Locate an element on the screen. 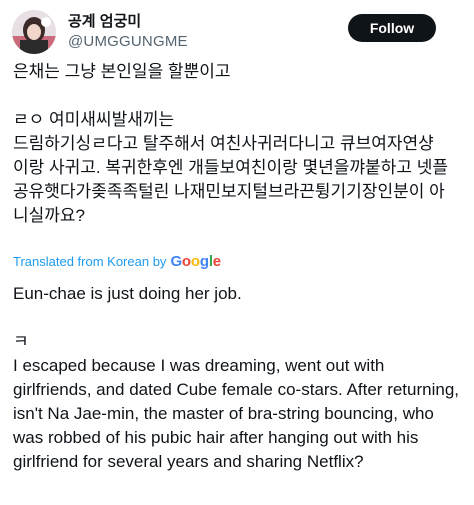 The image size is (474, 505). tweet-line: 이랑 사귀고. 복귀한후엔 개들보여친이랑 몇년을꺄붙하고 넷플 is located at coordinates (230, 167).